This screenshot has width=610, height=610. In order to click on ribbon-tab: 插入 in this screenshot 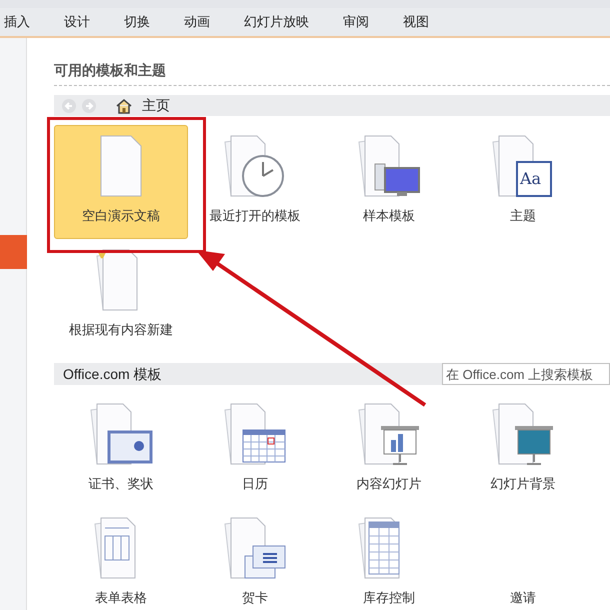, I will do `click(17, 22)`.